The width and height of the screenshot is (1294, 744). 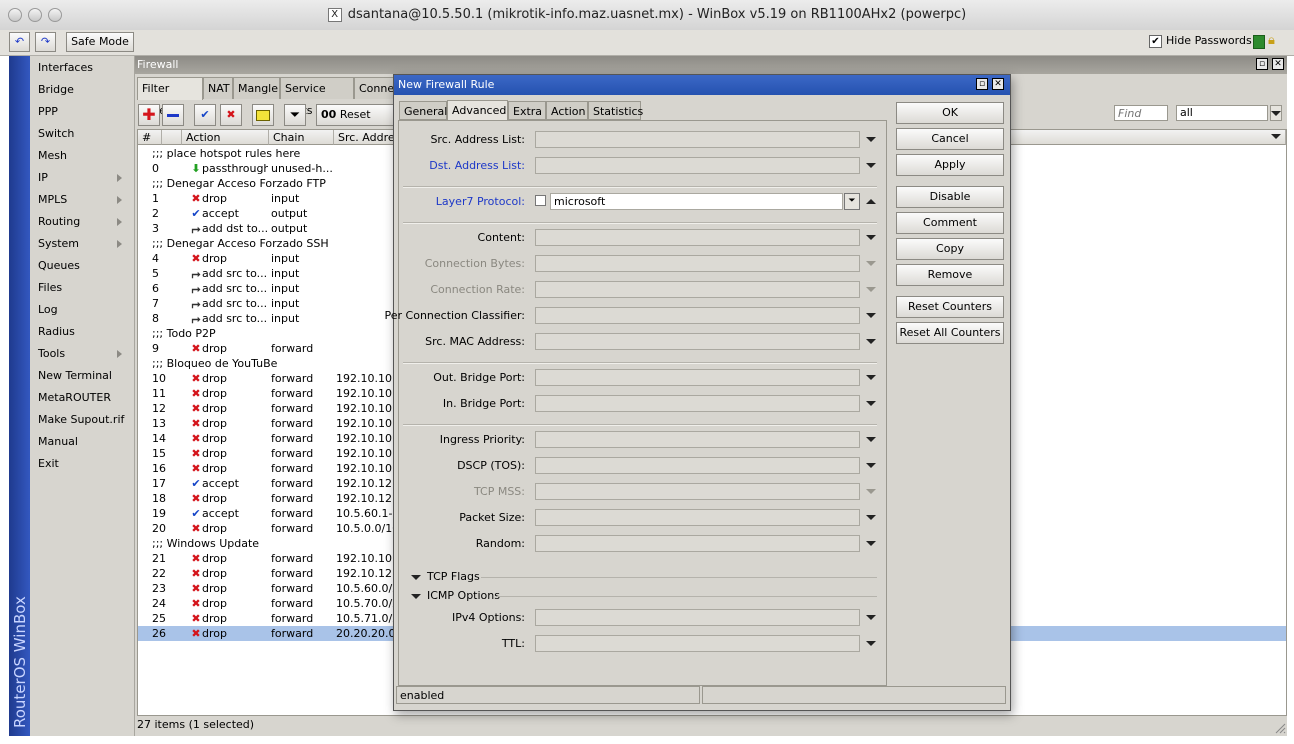 I want to click on content-field, so click(x=697, y=237).